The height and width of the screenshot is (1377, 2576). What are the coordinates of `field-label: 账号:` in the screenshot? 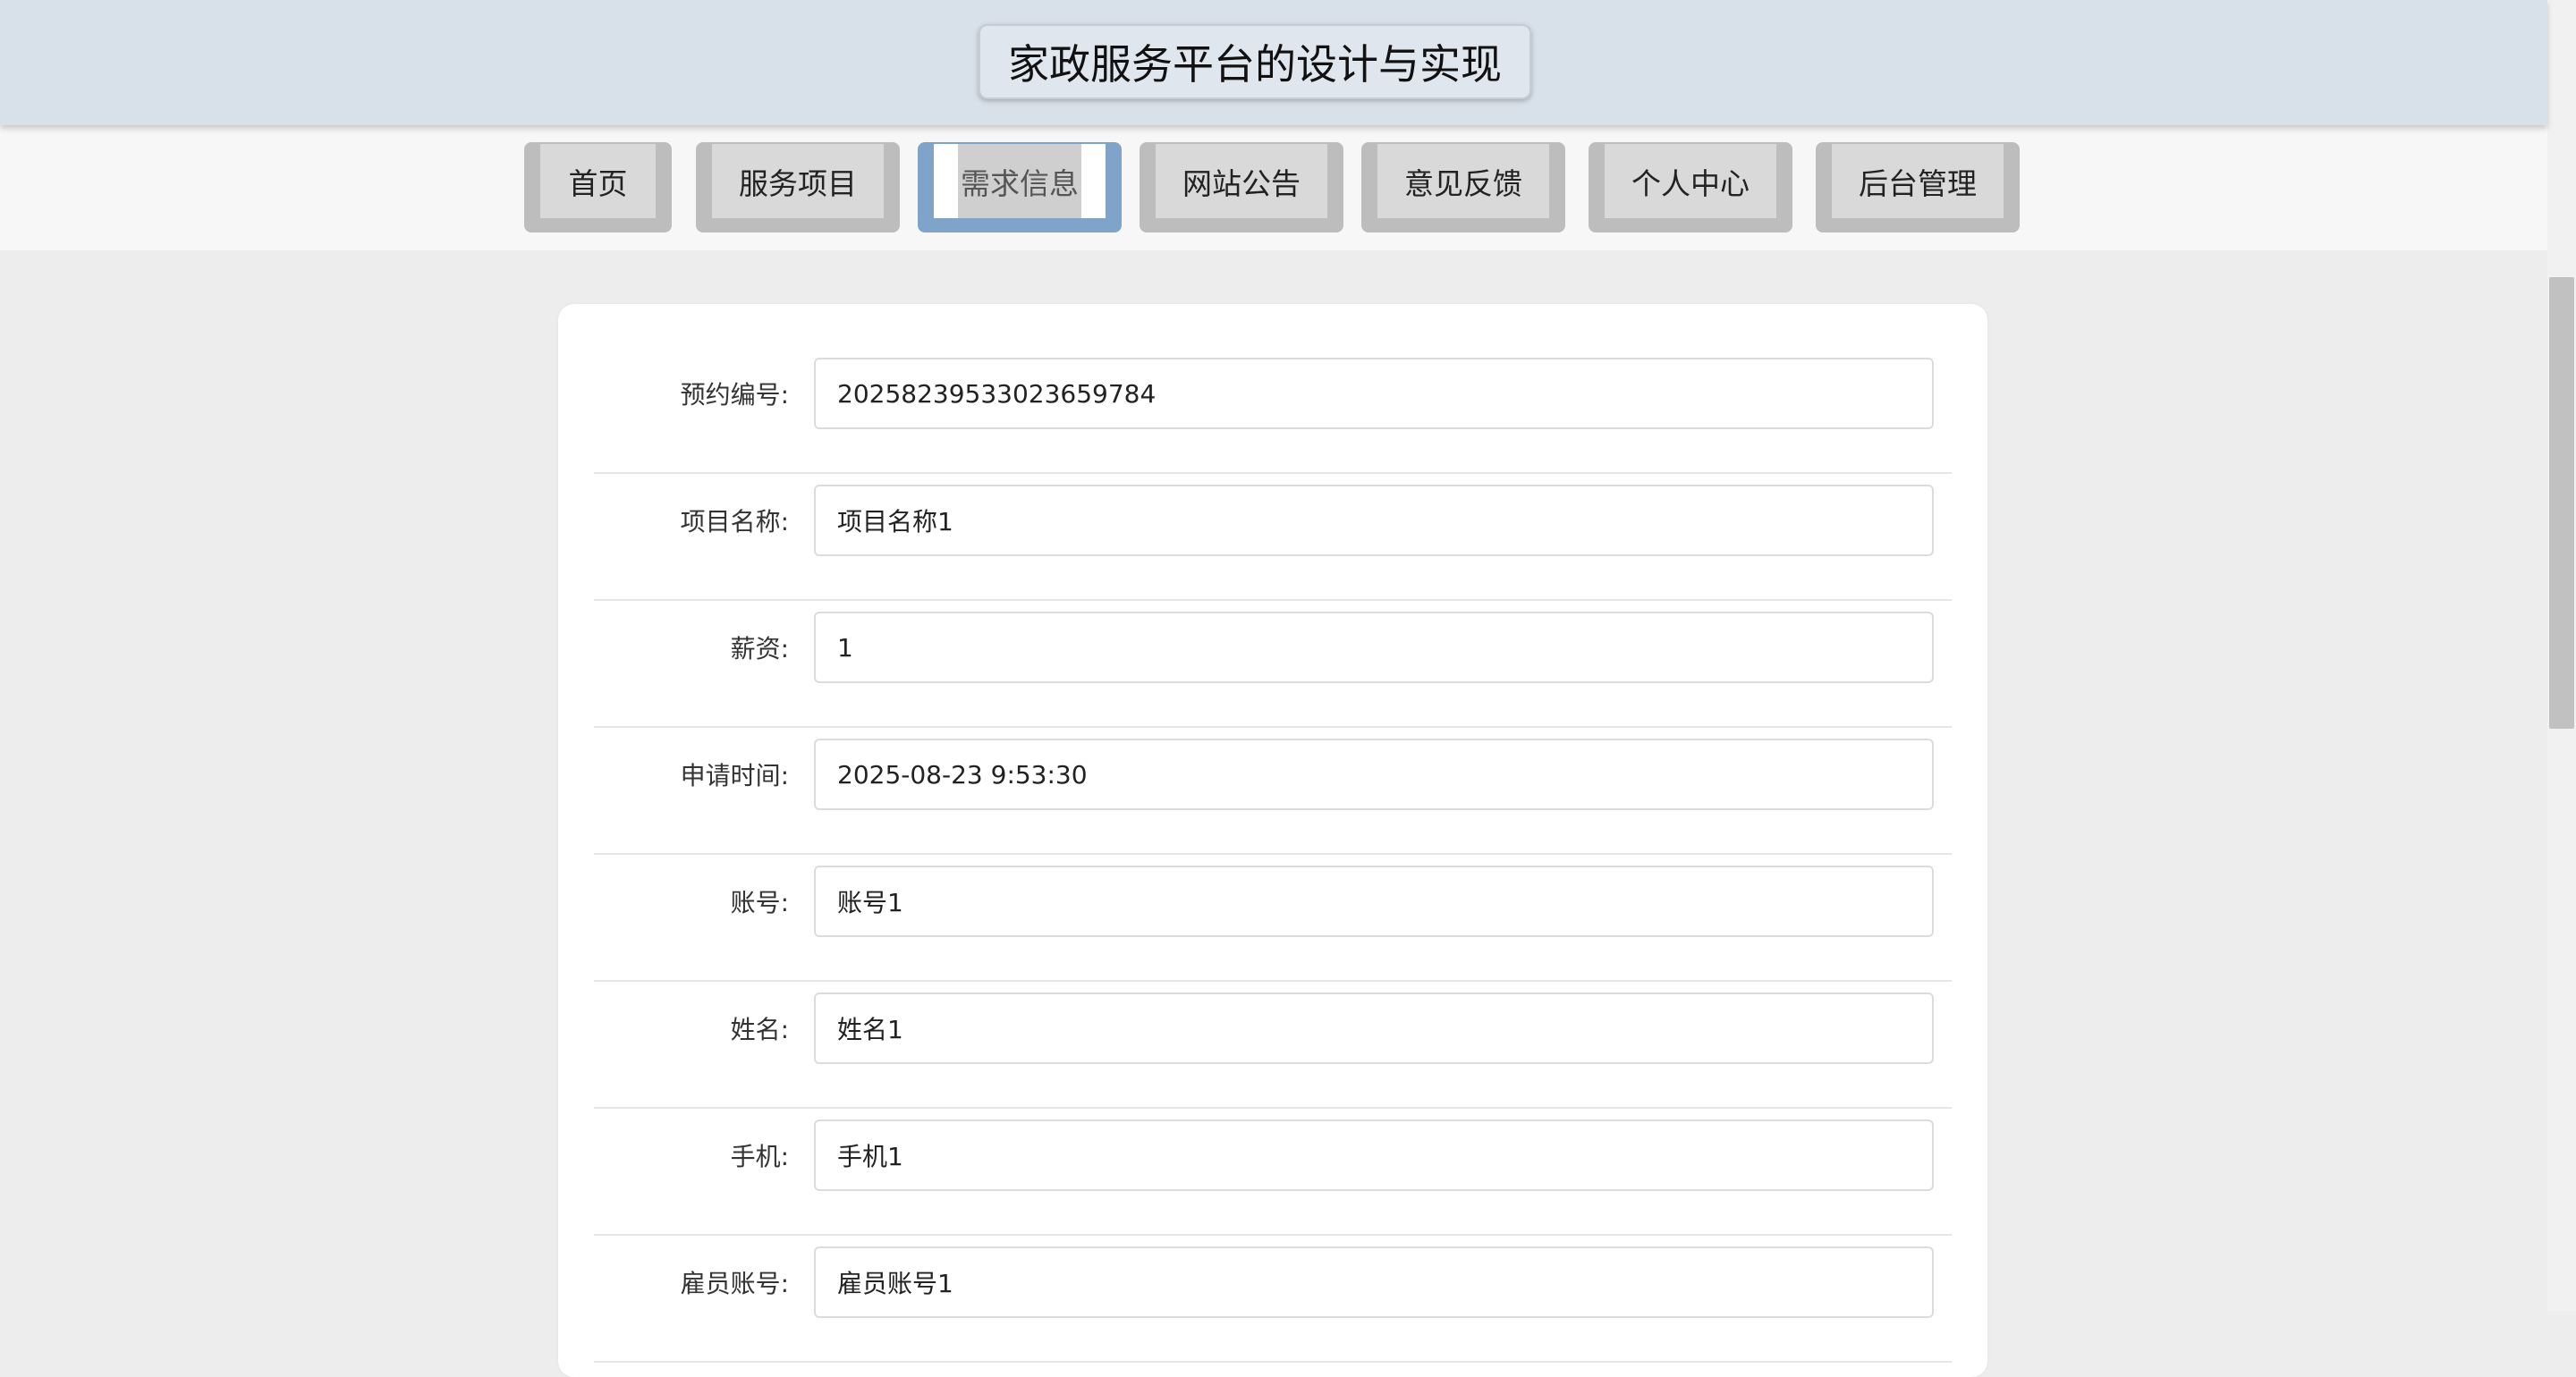 It's located at (759, 902).